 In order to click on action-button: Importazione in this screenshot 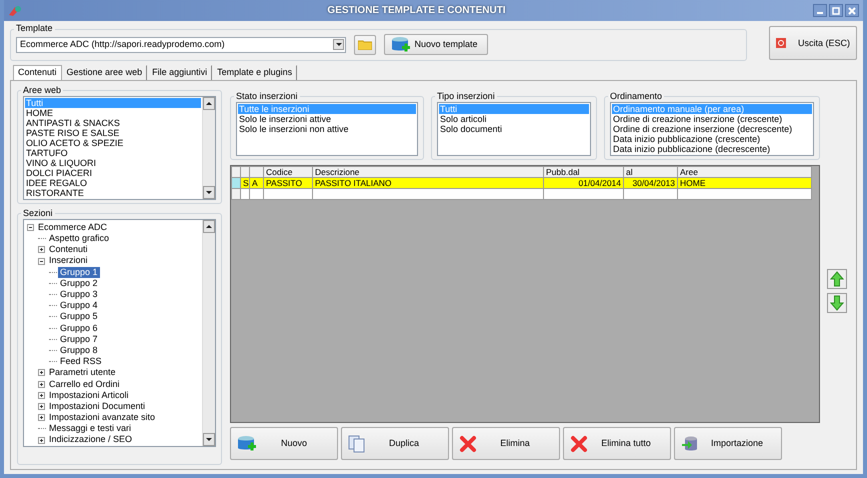, I will do `click(728, 443)`.